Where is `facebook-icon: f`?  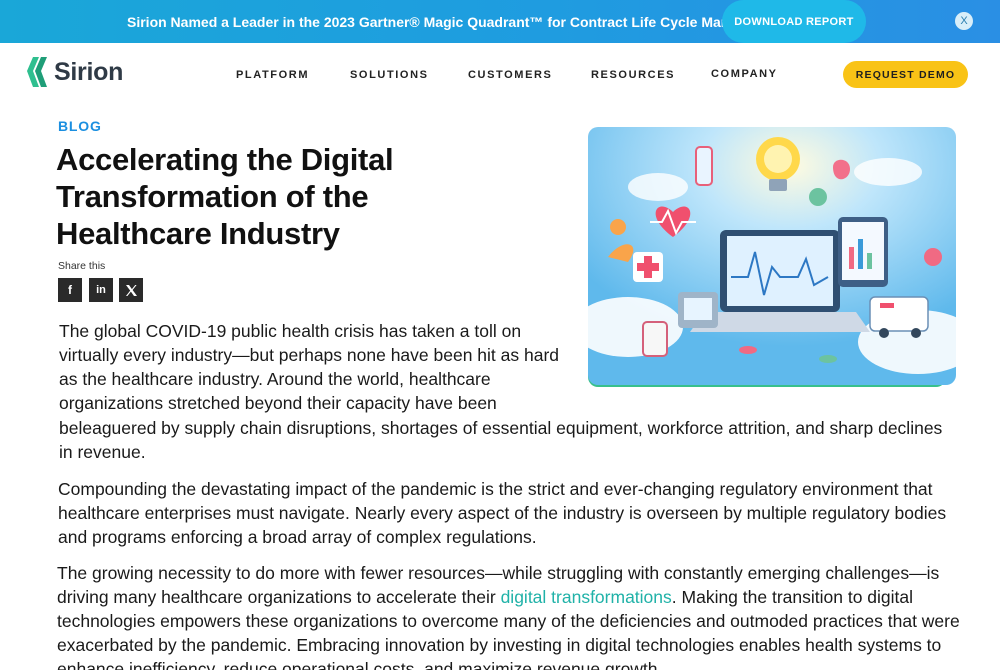 facebook-icon: f is located at coordinates (70, 290).